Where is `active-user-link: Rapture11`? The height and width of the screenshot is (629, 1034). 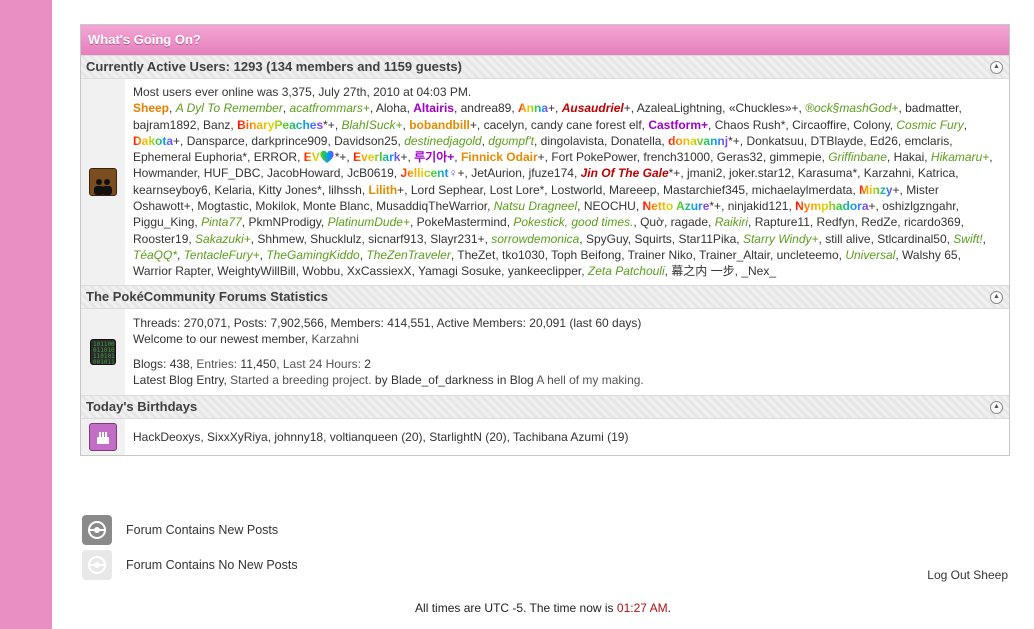
active-user-link: Rapture11 is located at coordinates (782, 222).